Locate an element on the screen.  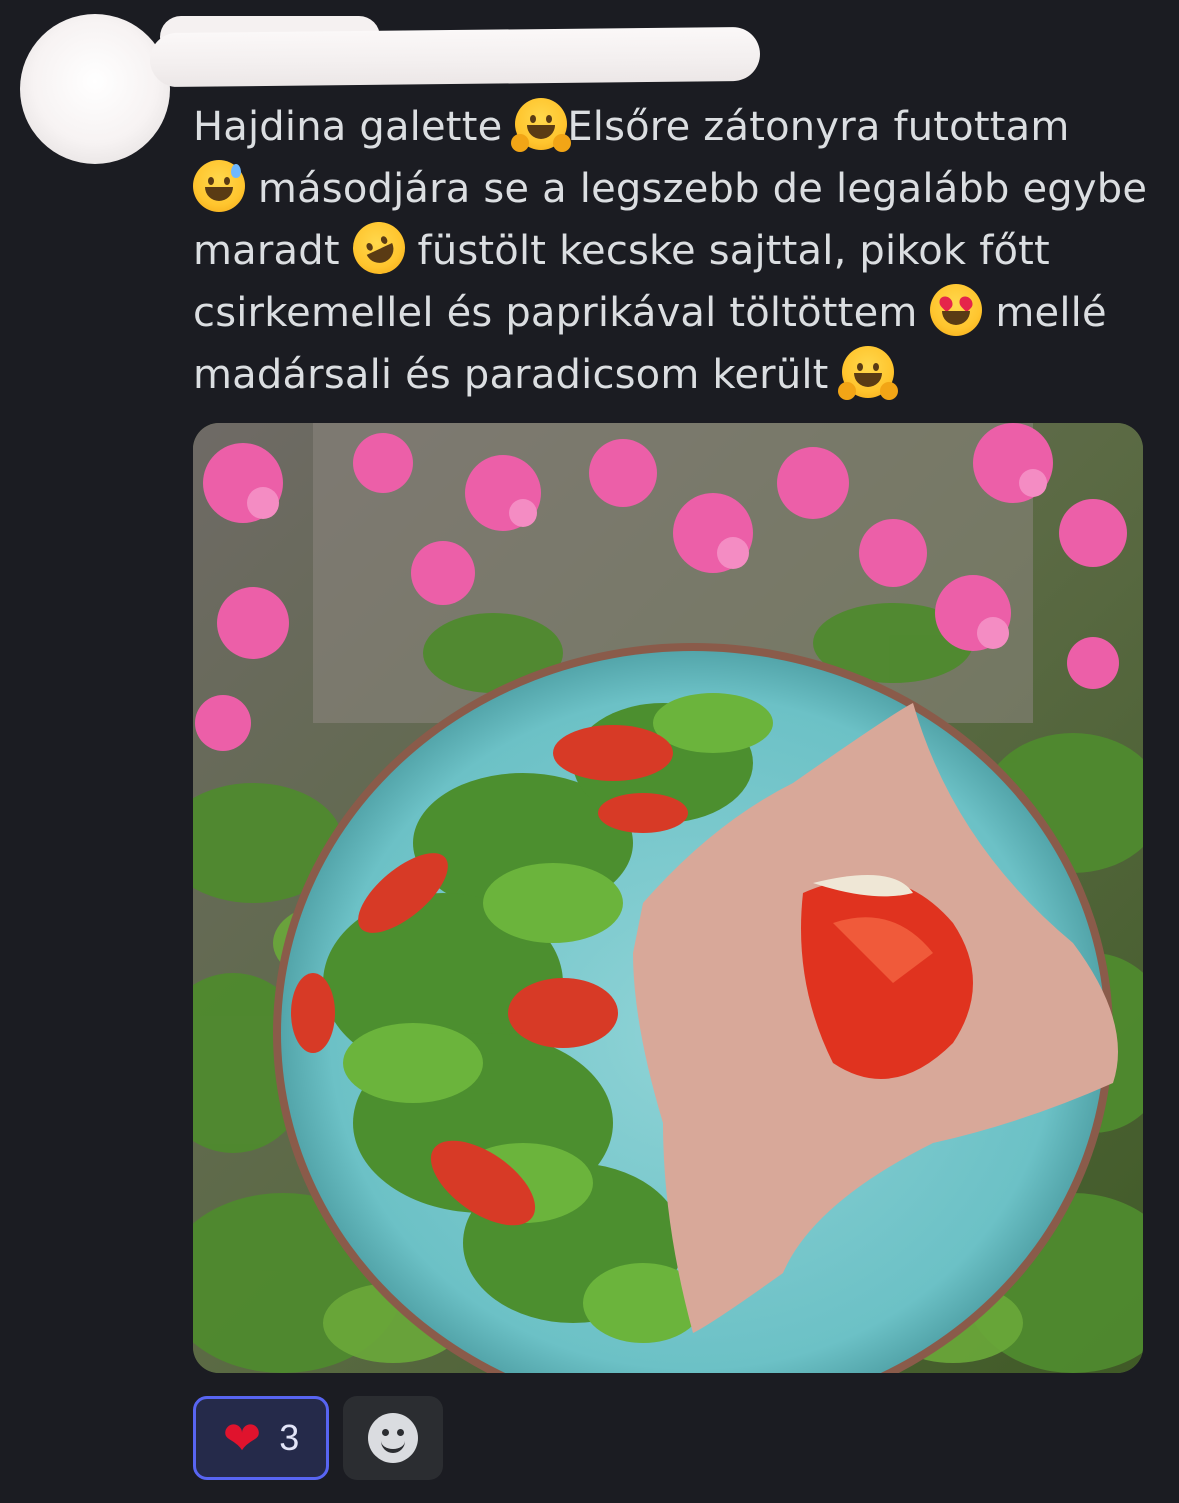
message-line-1: Hajdina galette Elsőre zátonyra futottam is located at coordinates (673, 127).